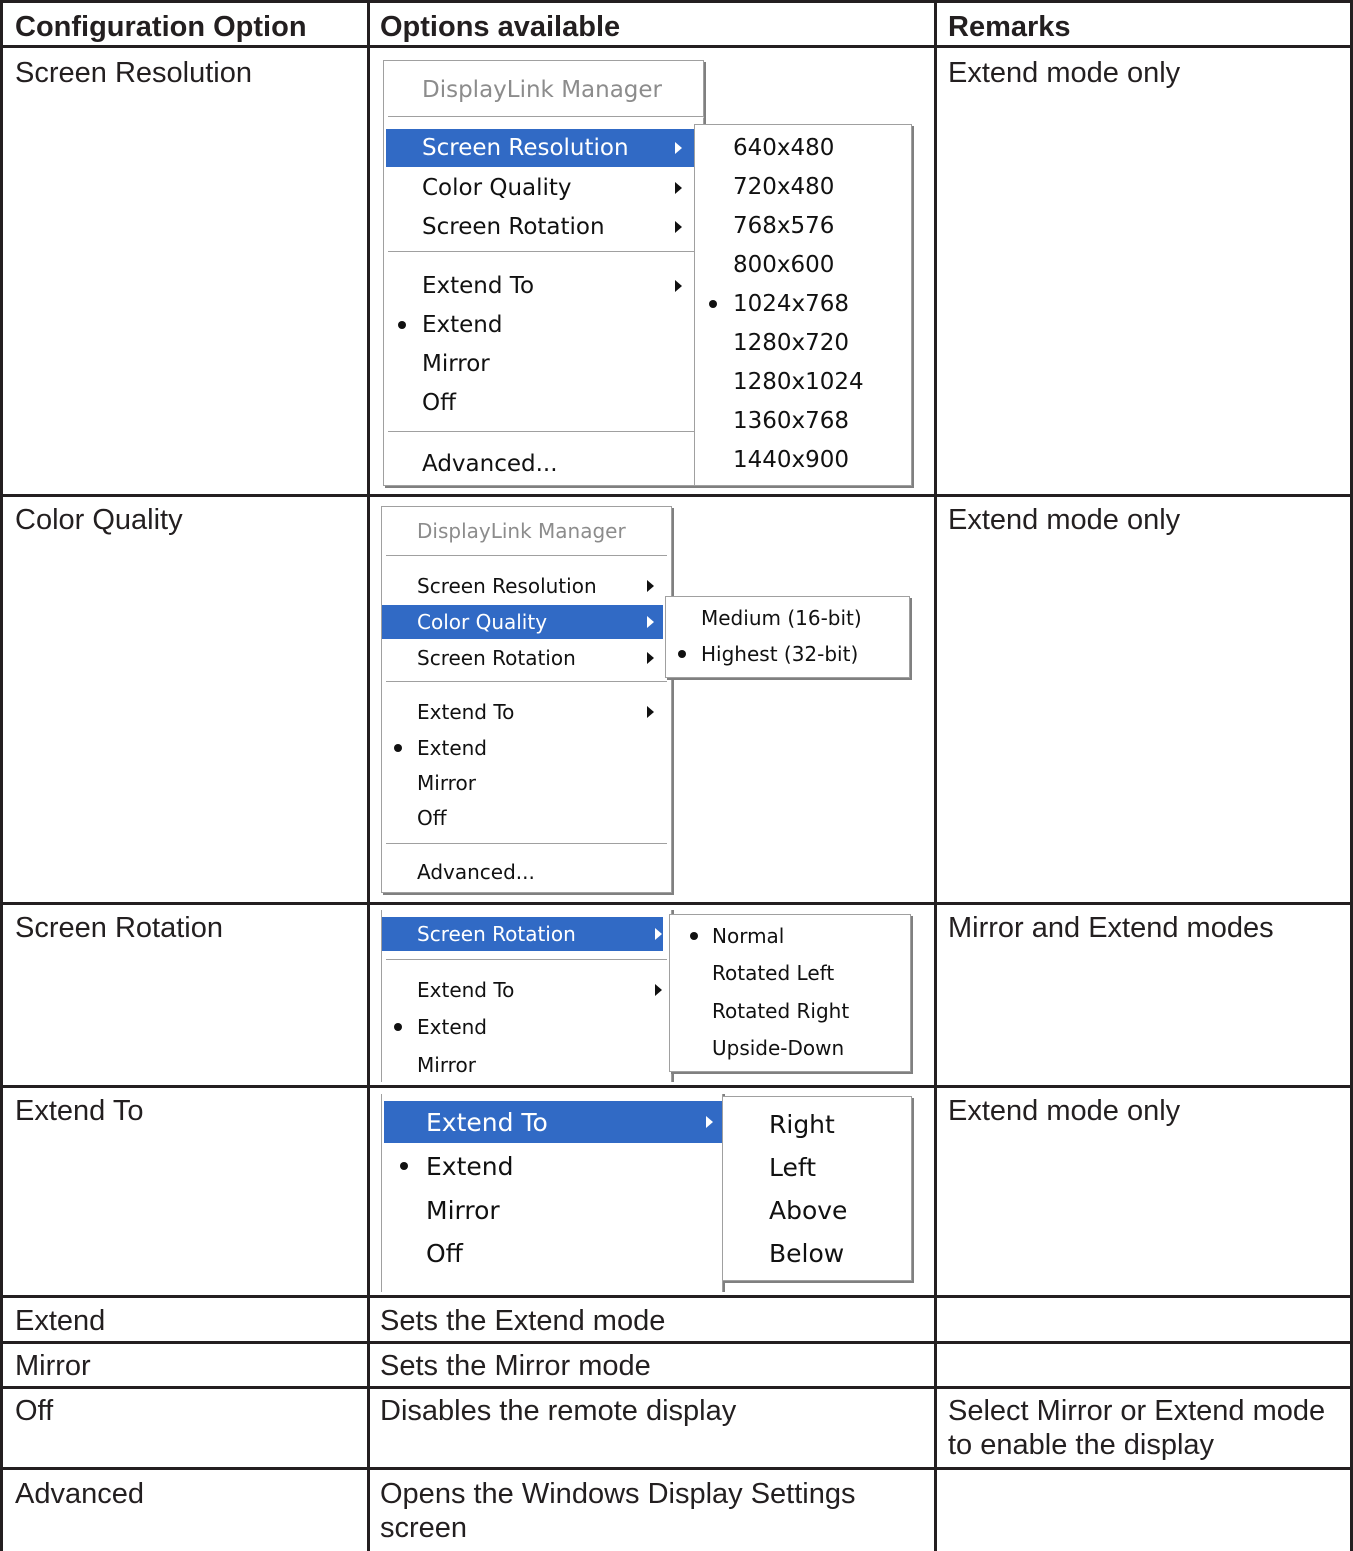 Image resolution: width=1353 pixels, height=1551 pixels. I want to click on menu-item-720x480: 720x480, so click(803, 187).